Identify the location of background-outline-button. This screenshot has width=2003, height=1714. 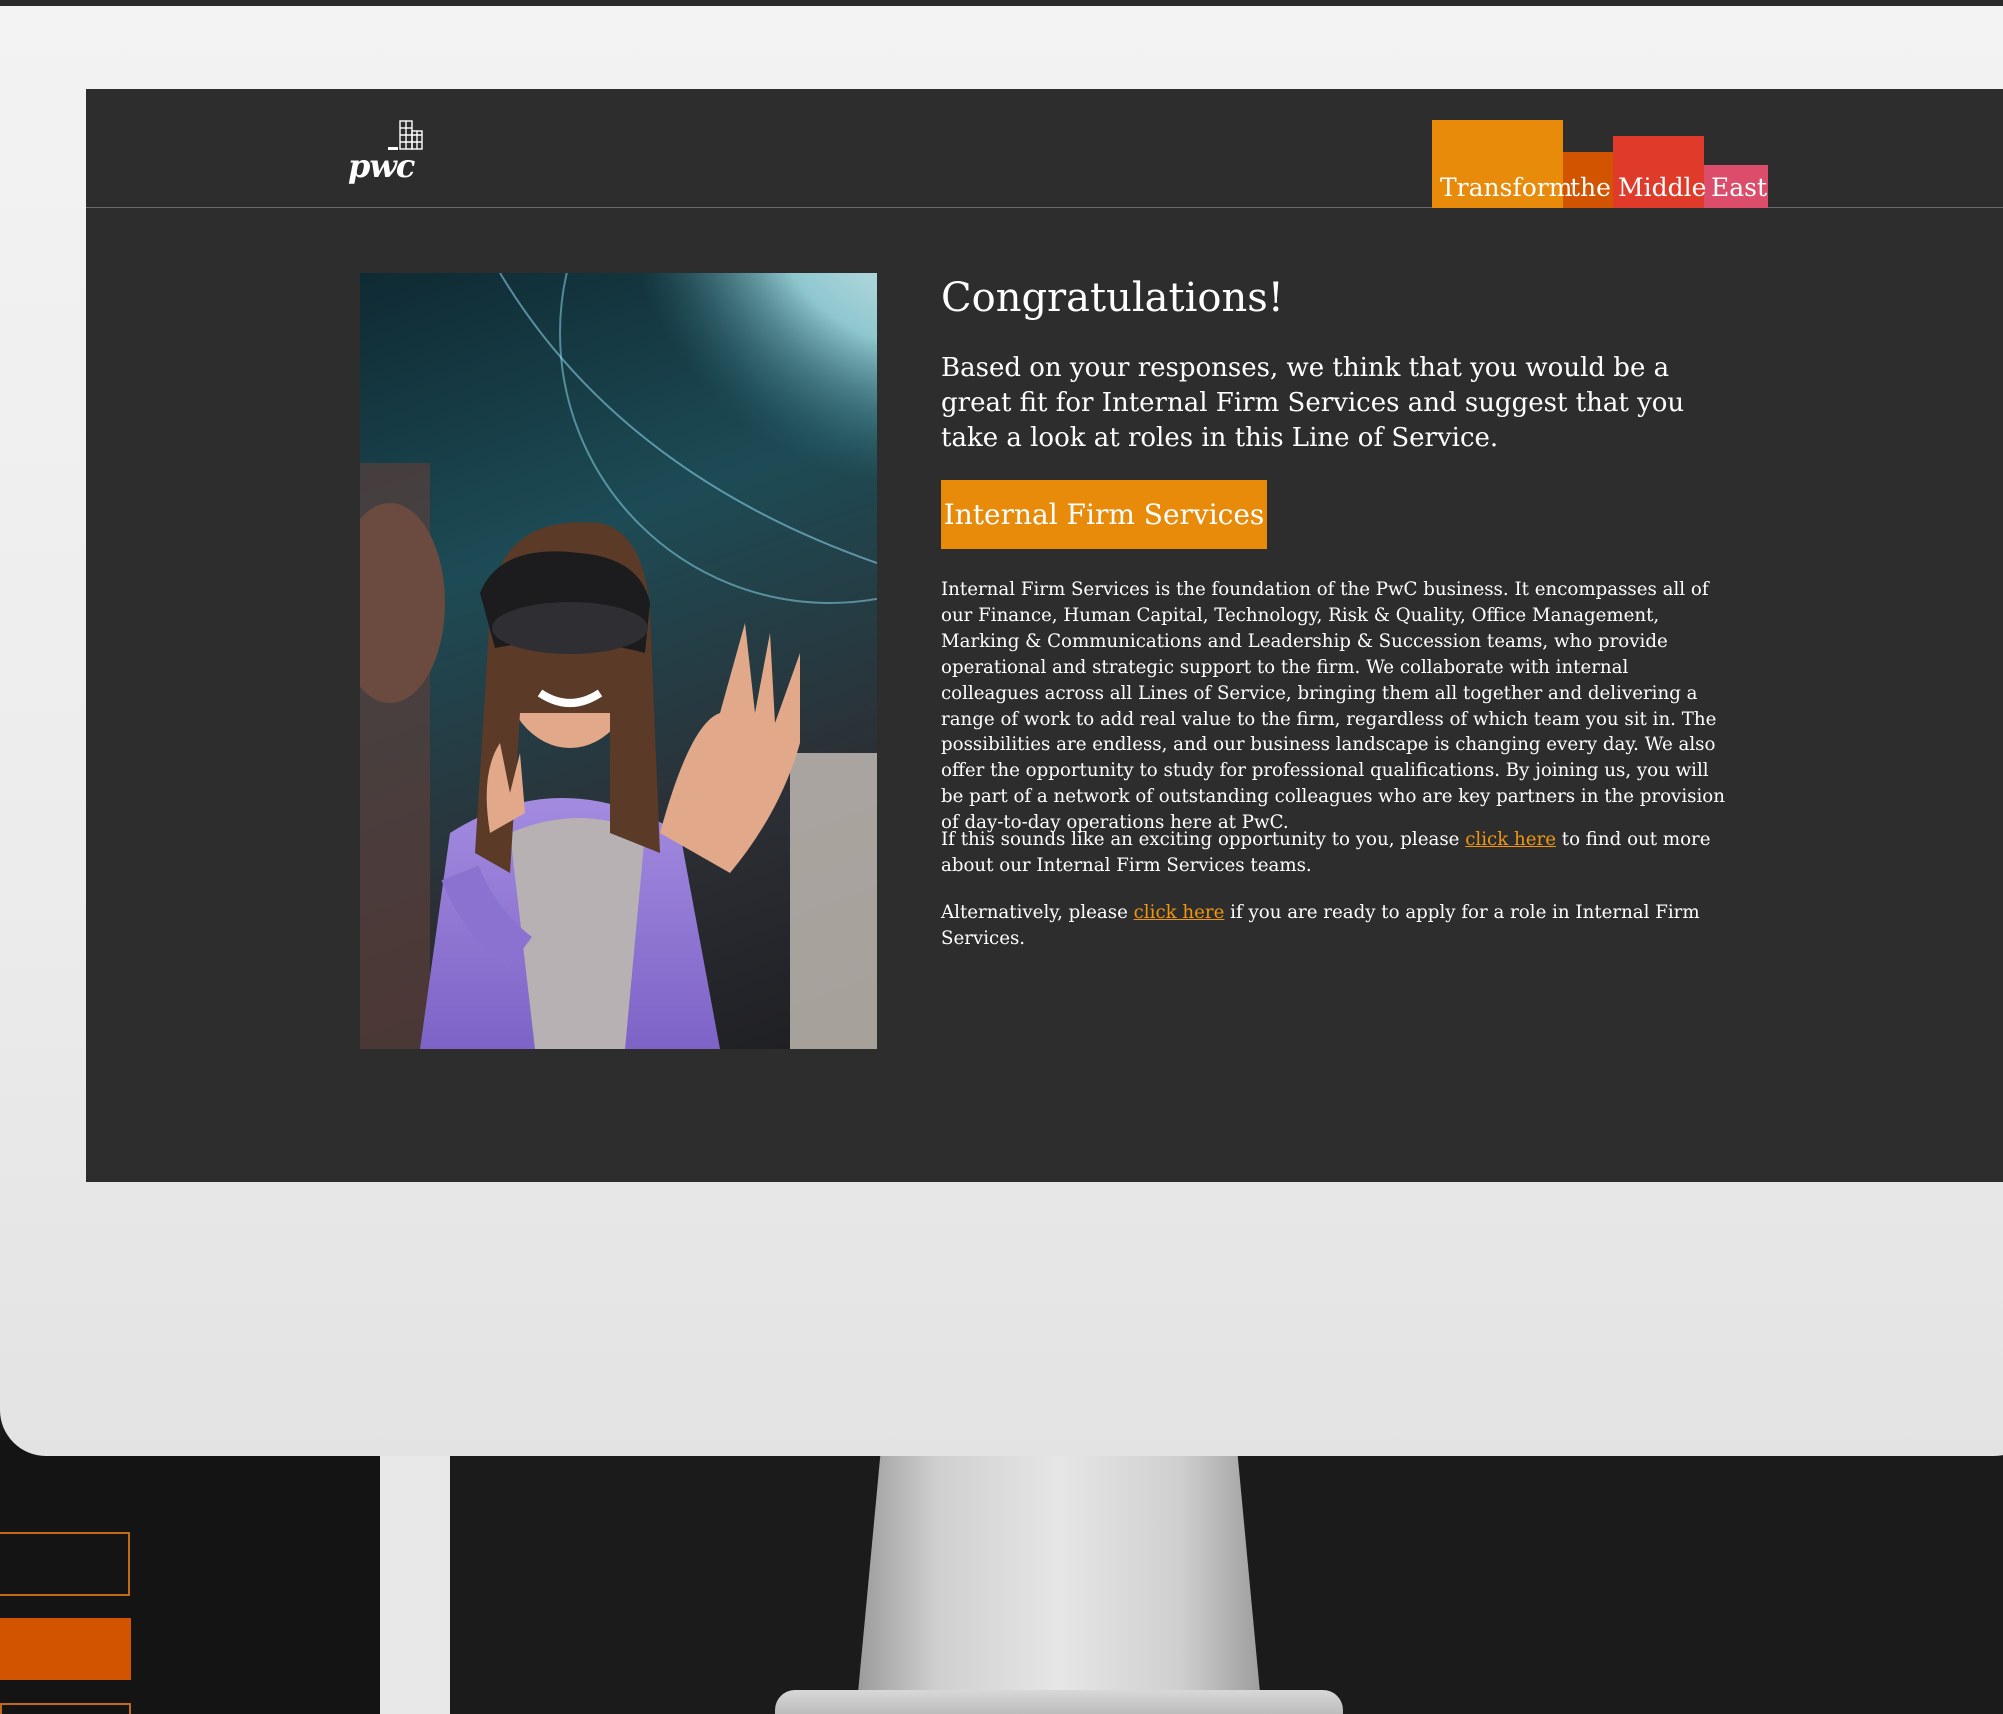
(65, 1564).